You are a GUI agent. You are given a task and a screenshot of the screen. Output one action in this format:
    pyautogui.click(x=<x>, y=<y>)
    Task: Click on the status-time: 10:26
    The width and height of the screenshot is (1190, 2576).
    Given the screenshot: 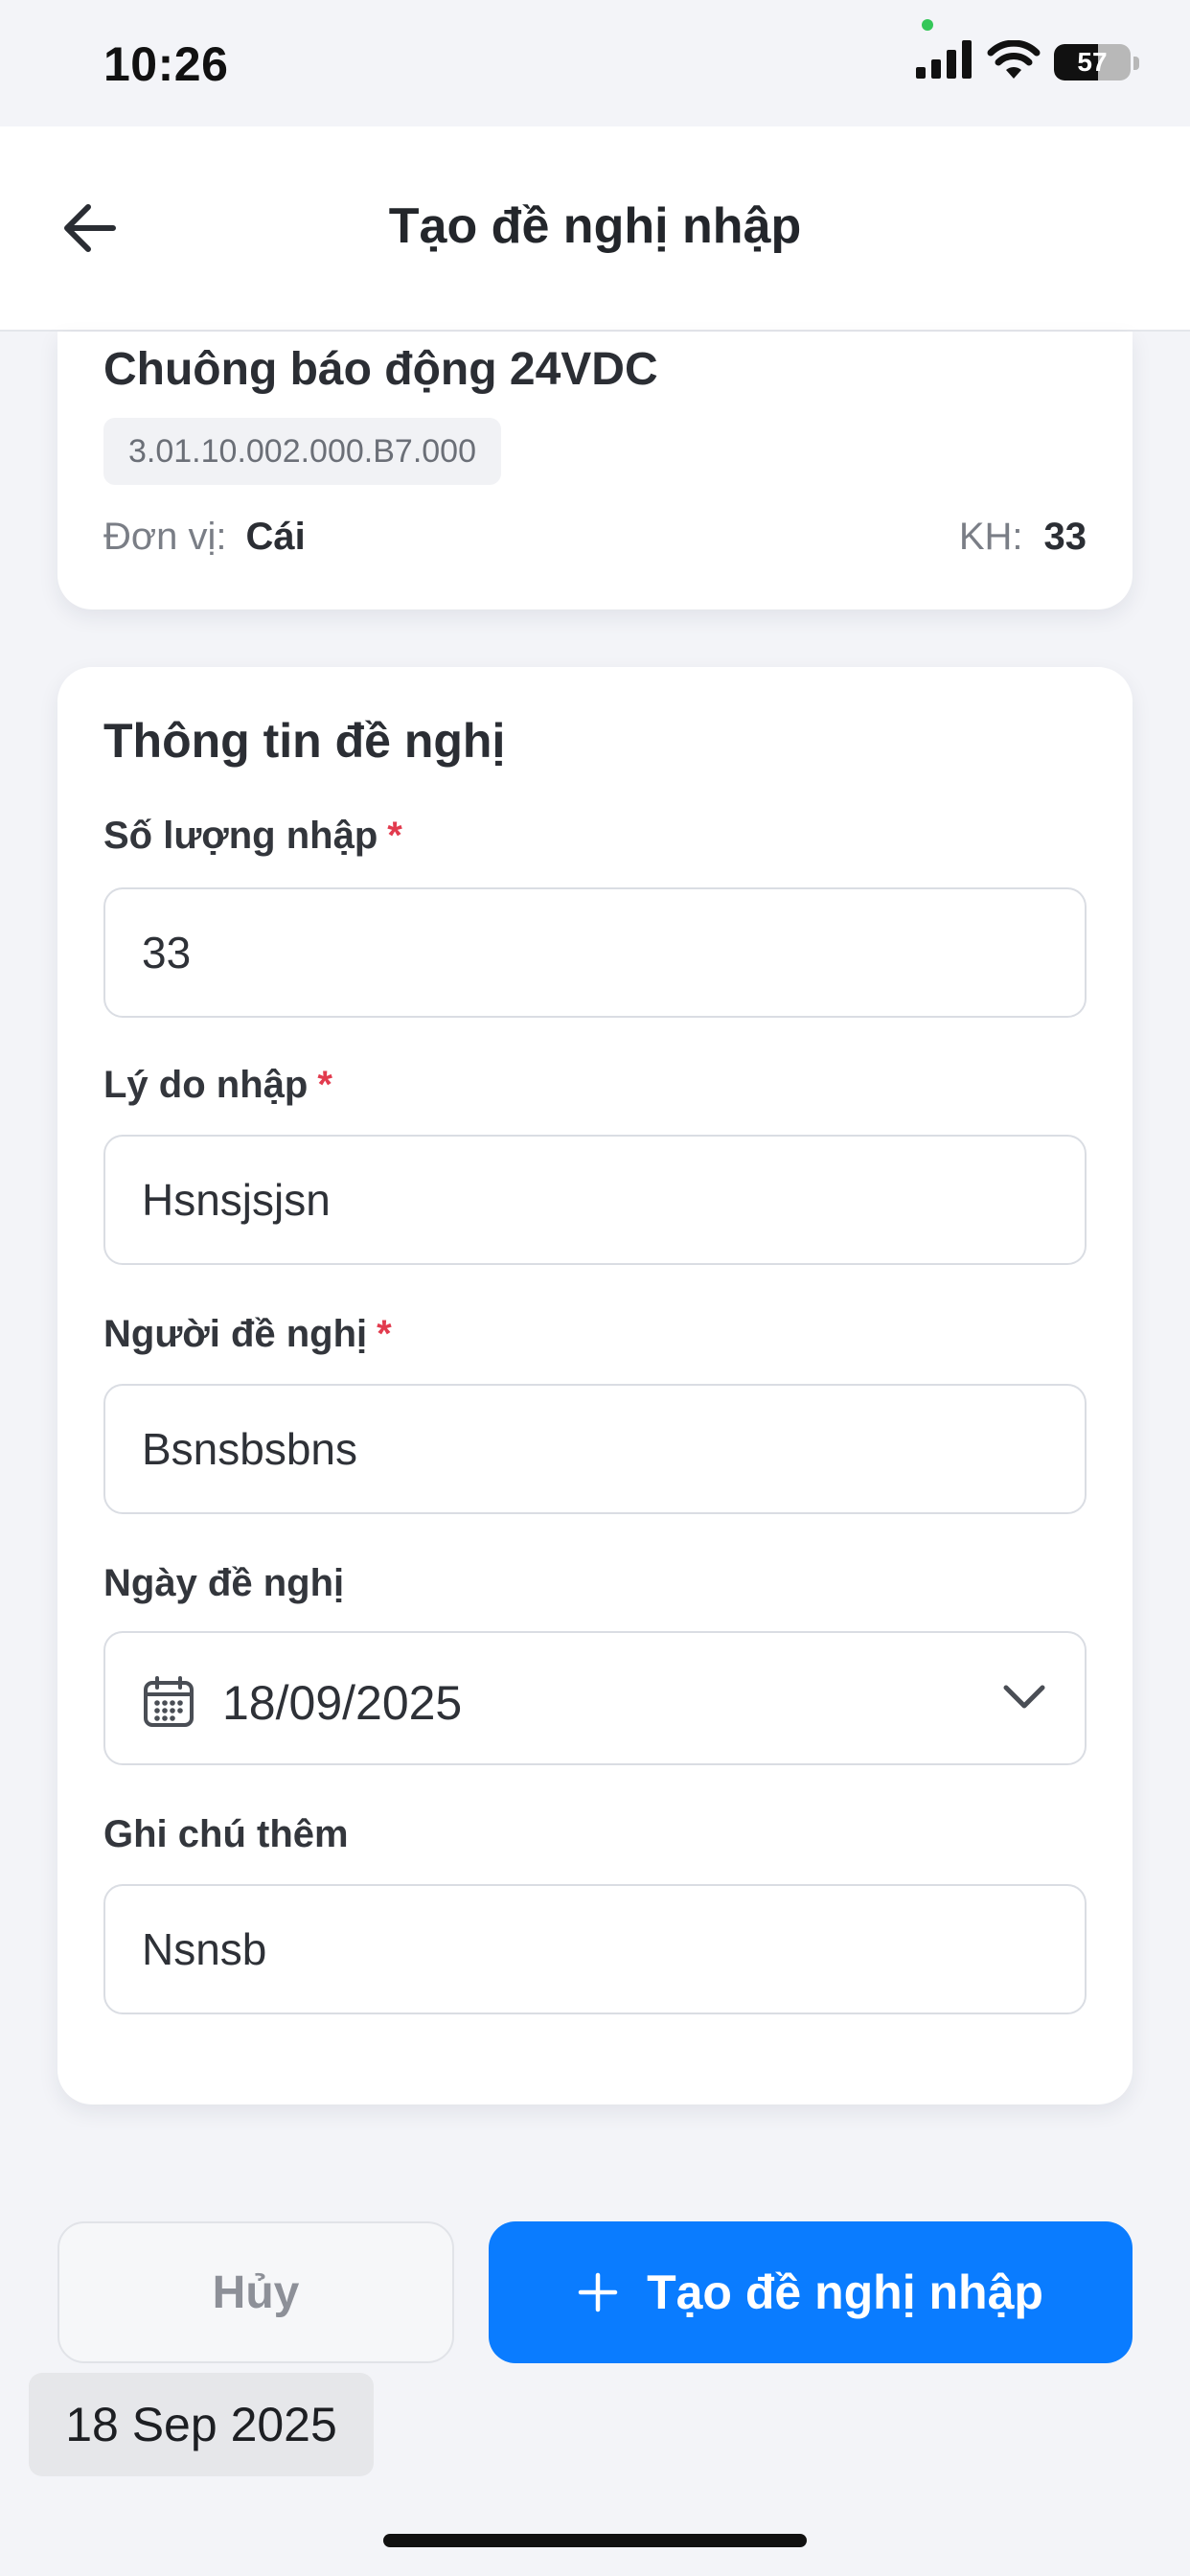 What is the action you would take?
    pyautogui.click(x=166, y=64)
    